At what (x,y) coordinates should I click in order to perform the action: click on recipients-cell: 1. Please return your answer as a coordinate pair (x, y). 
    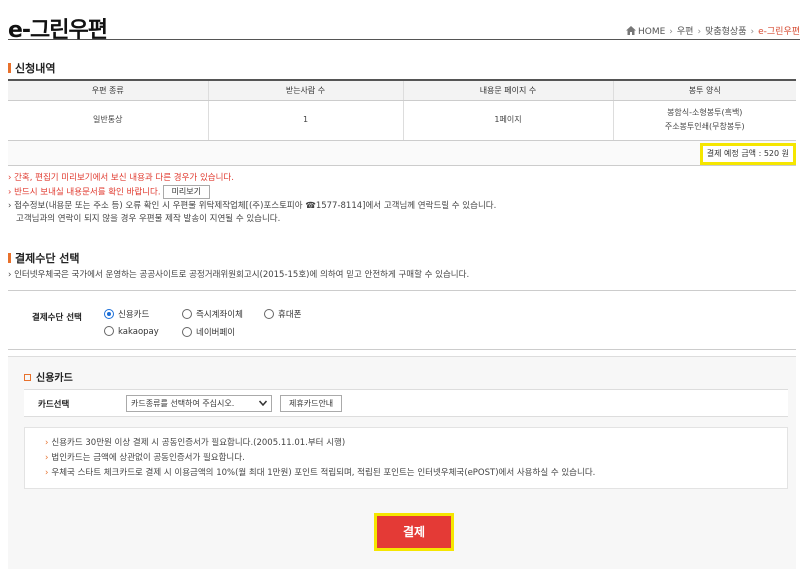
    Looking at the image, I should click on (305, 120).